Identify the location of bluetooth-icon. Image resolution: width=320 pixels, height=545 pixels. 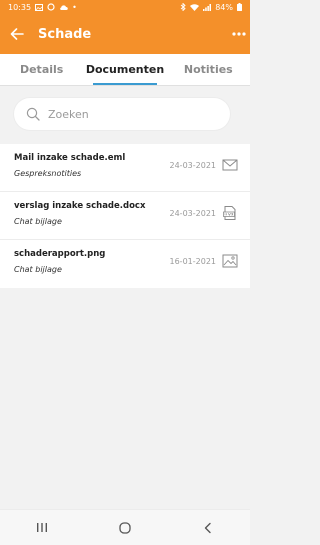
(183, 7).